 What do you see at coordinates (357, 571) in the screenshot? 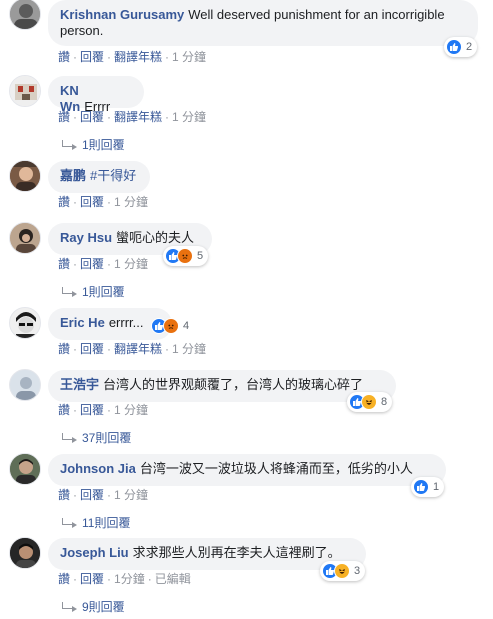
I see `reaction-count: 3` at bounding box center [357, 571].